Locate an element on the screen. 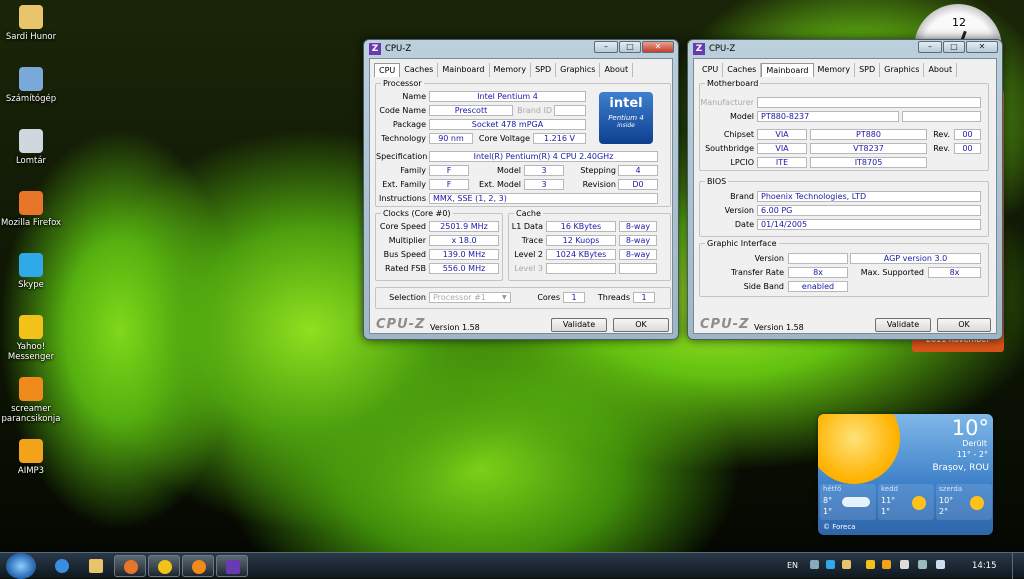 The height and width of the screenshot is (579, 1024). tray-flag-icon is located at coordinates (904, 564).